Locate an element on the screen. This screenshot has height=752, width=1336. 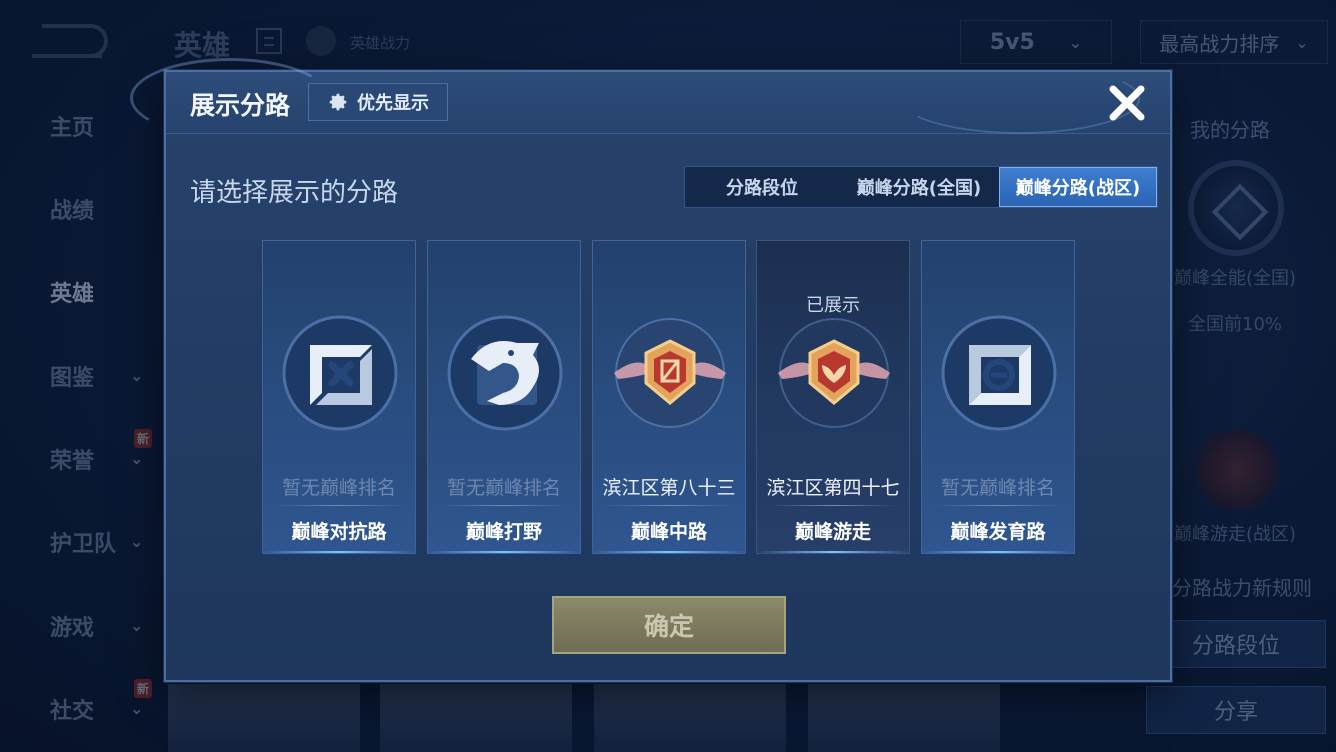
tab-lane-rank: 分路段位 is located at coordinates (762, 187).